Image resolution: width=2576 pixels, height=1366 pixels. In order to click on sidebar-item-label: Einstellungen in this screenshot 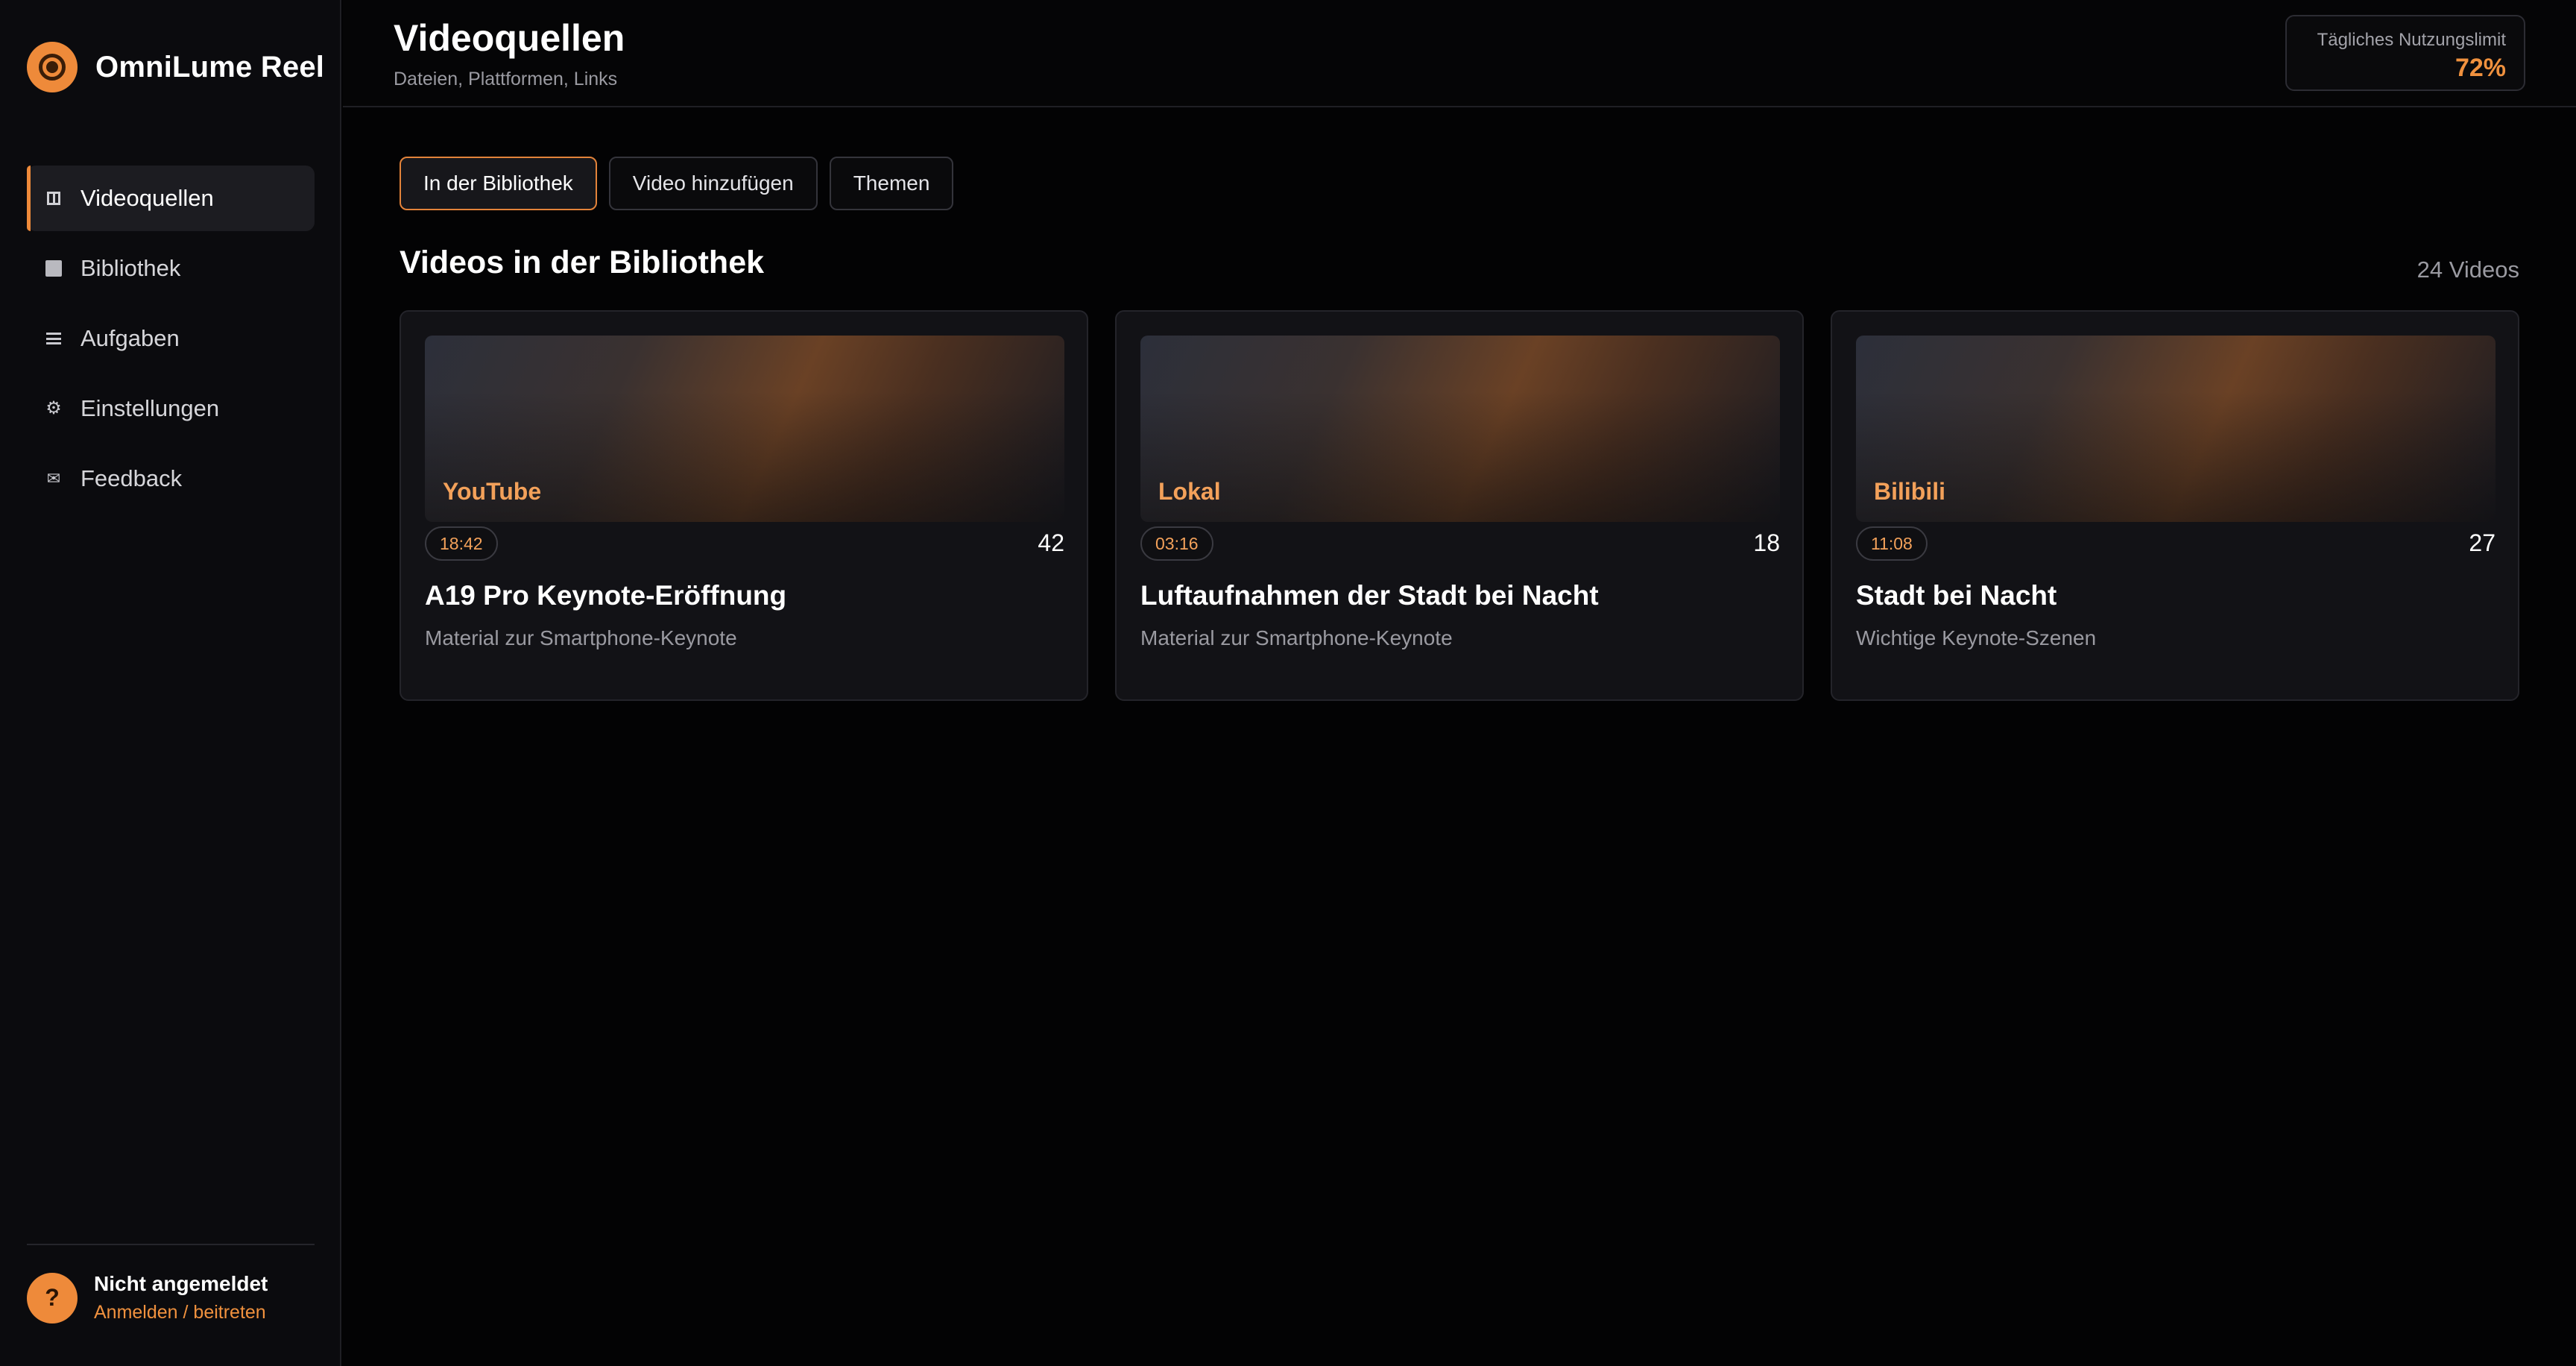, I will do `click(150, 408)`.